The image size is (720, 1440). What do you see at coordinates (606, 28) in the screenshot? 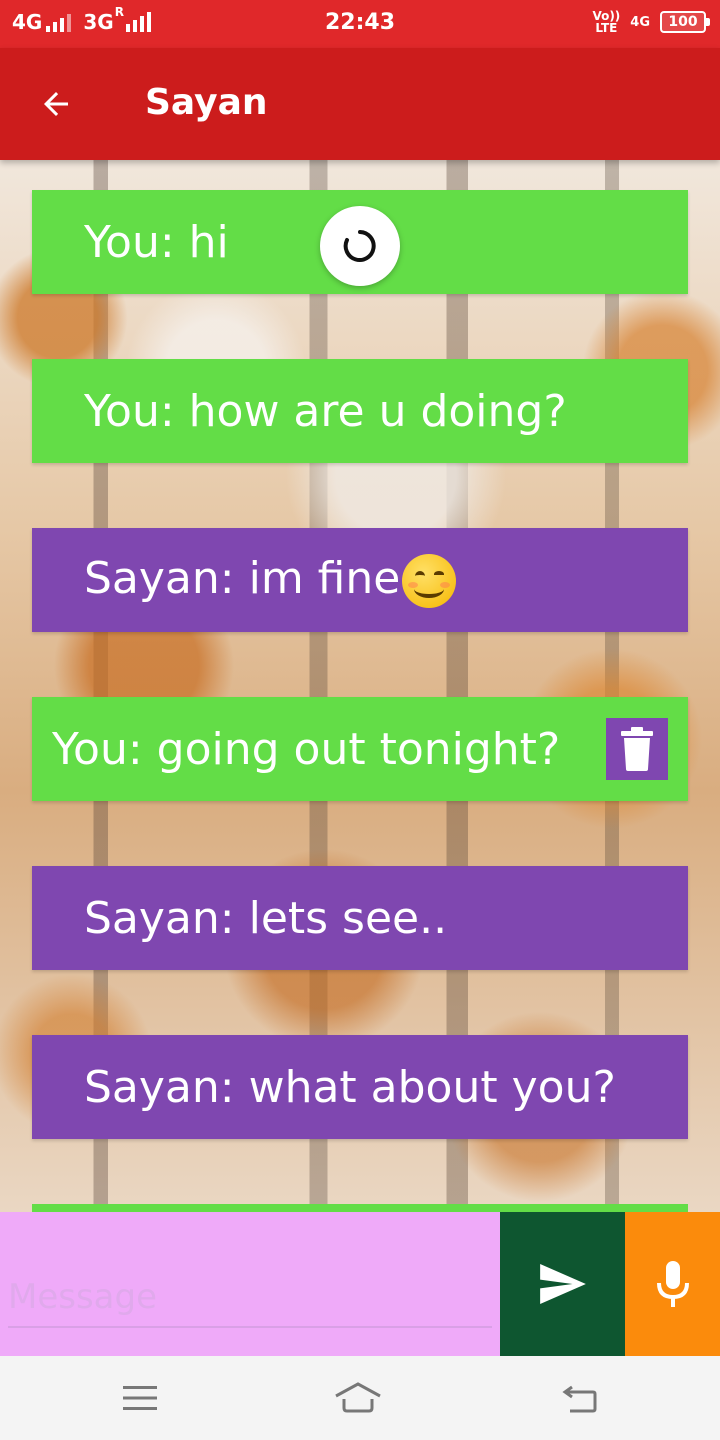
I see `volte-bottom-label: LTE` at bounding box center [606, 28].